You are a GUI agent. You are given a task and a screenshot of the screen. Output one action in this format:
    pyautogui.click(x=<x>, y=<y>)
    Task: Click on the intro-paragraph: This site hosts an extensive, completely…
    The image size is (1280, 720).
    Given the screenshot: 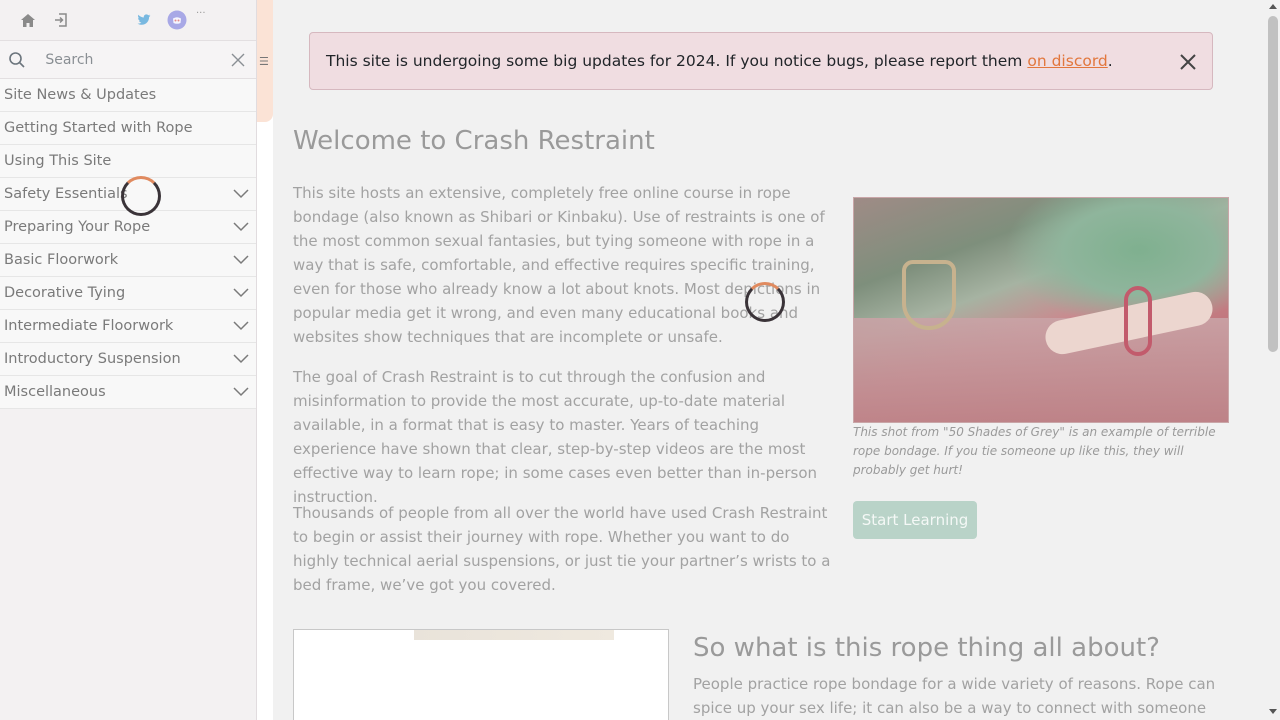 What is the action you would take?
    pyautogui.click(x=559, y=265)
    